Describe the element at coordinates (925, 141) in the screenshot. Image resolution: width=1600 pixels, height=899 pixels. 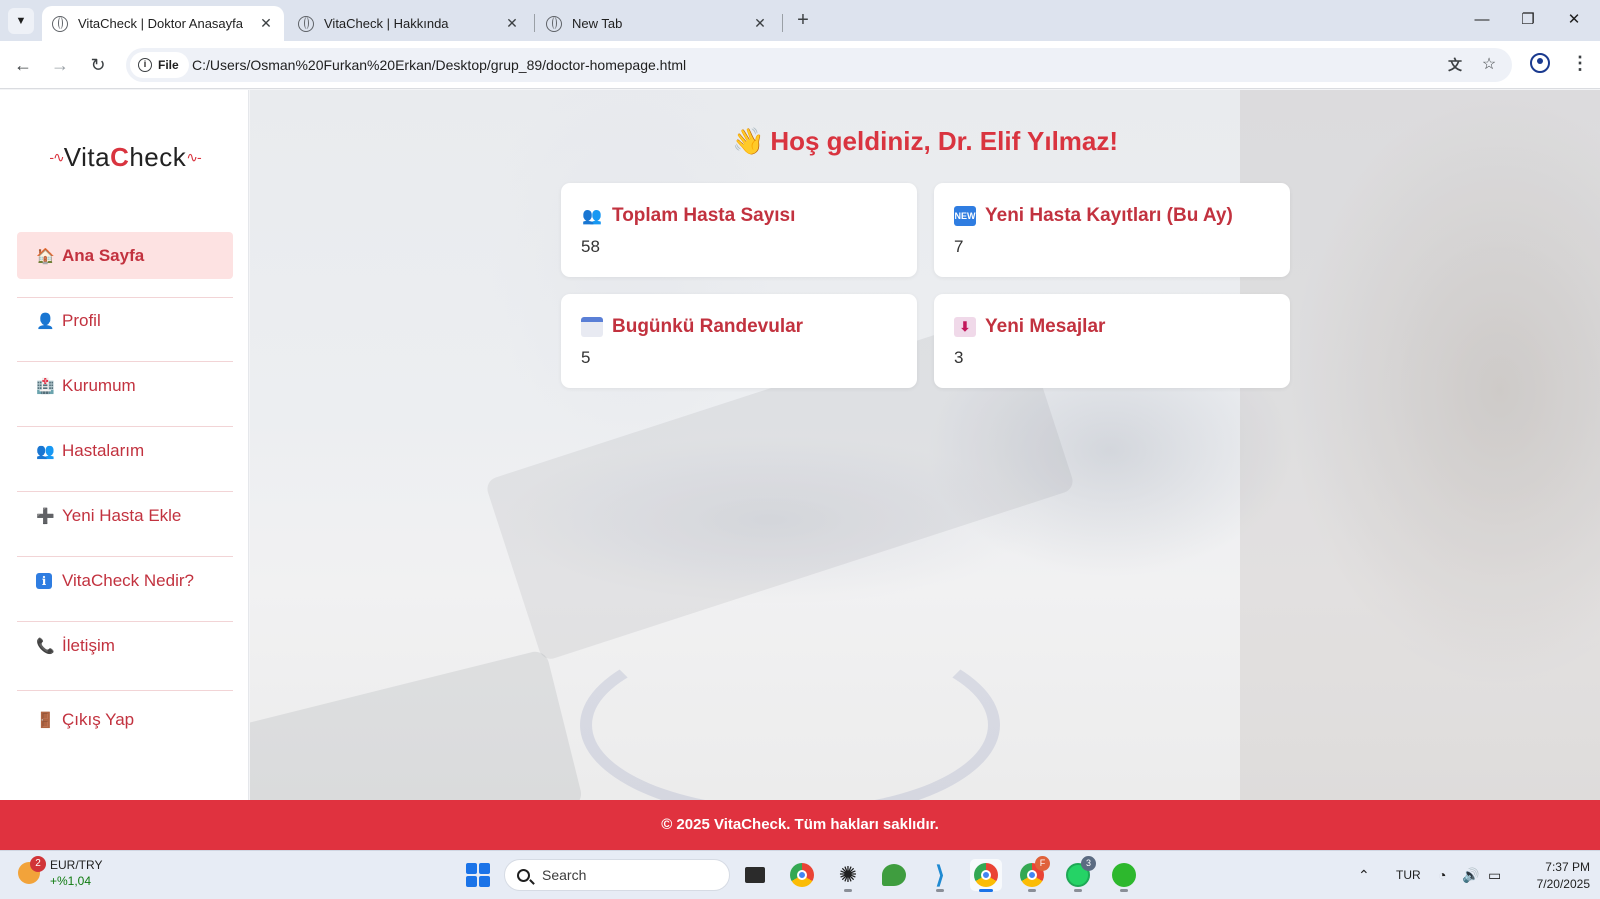
I see `welcome-heading: 👋 Hoş geldiniz, Dr. Elif Yılmaz!` at that location.